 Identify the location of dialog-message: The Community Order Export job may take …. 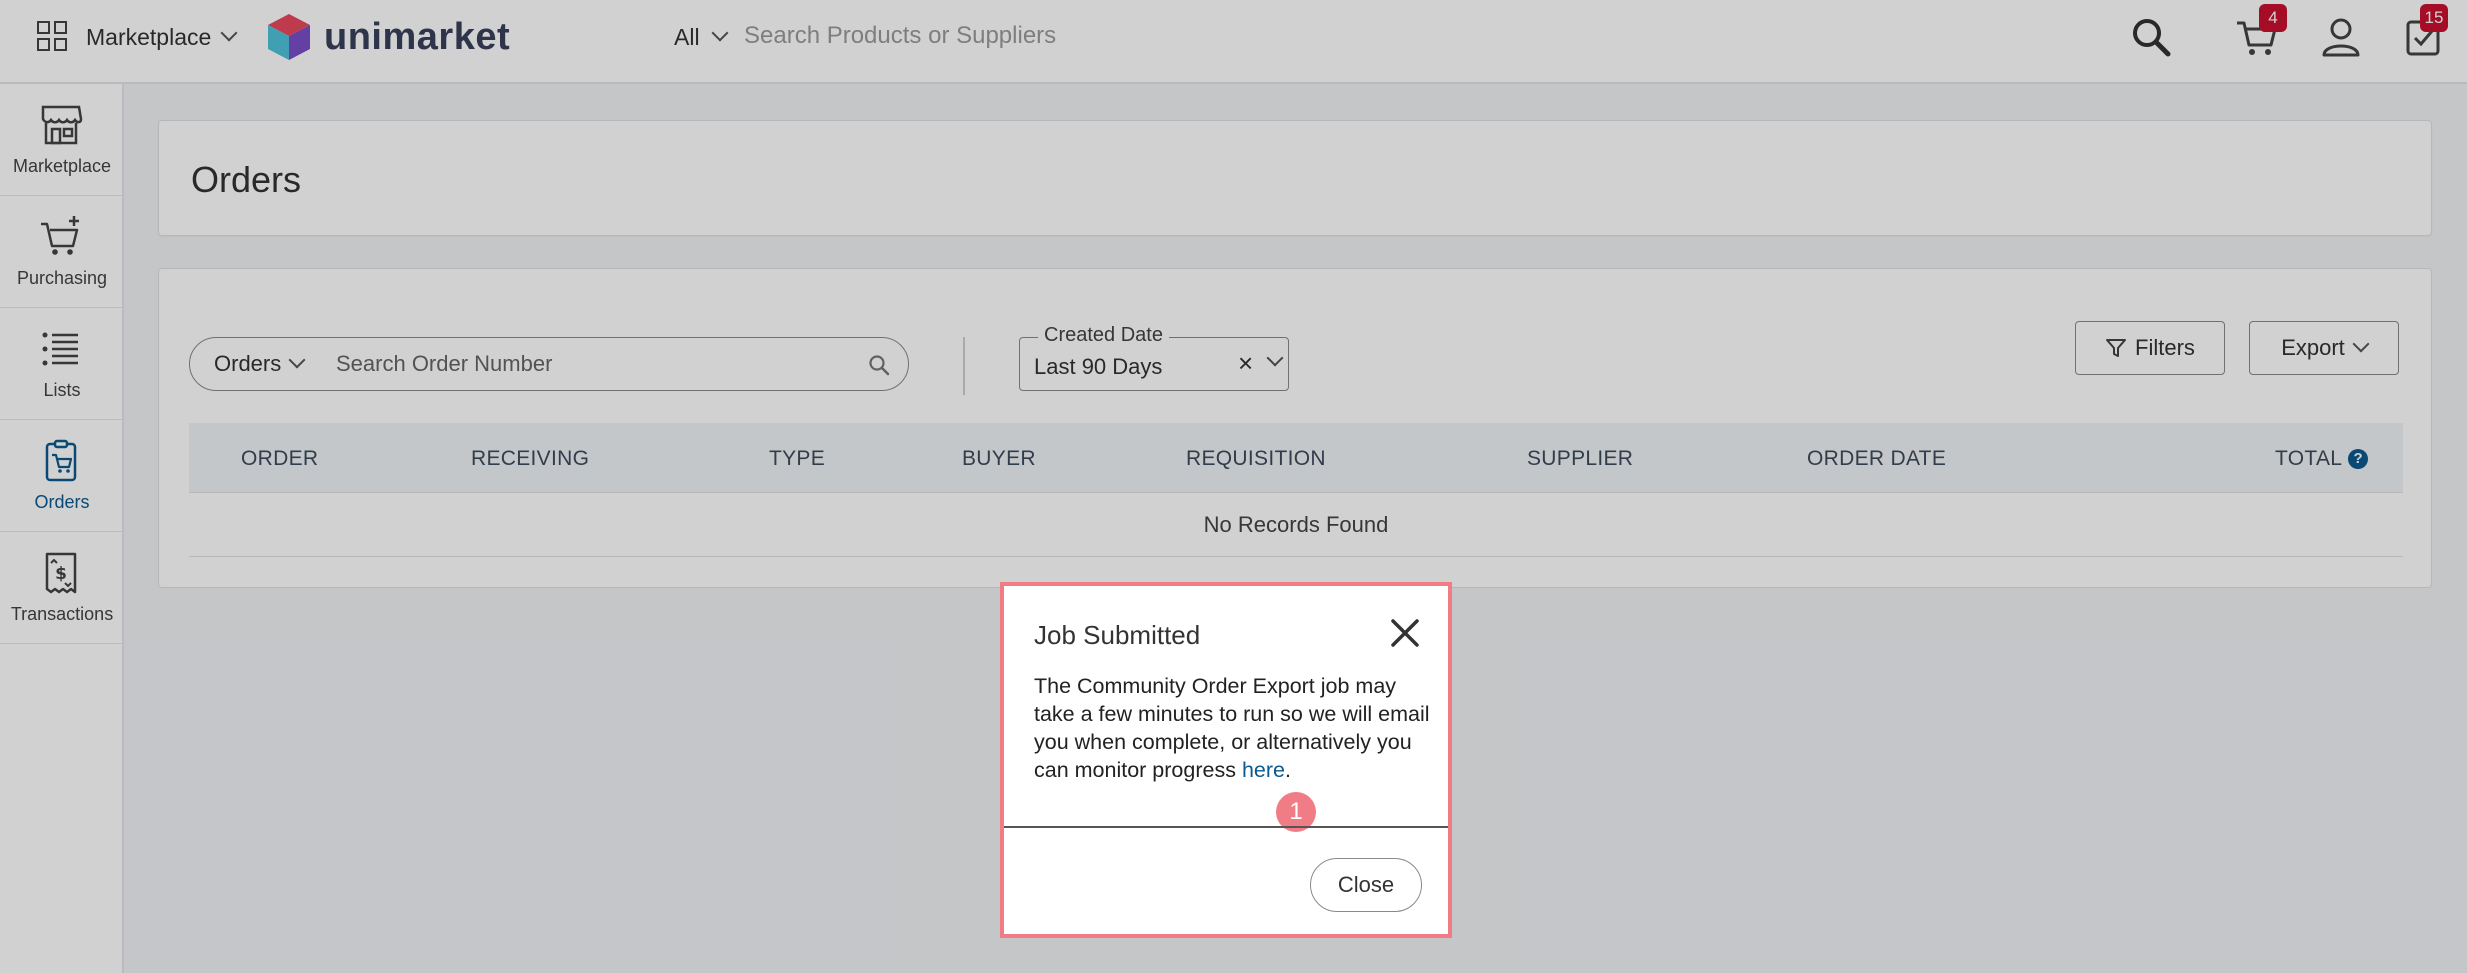
(1234, 728).